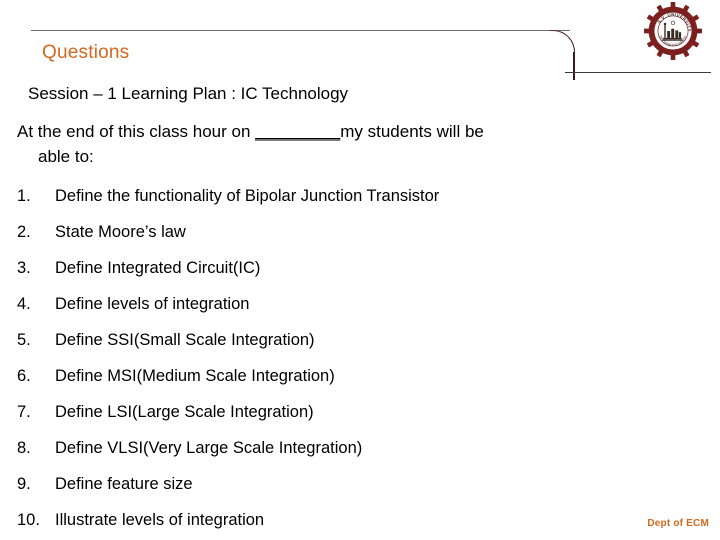  I want to click on header-bottom-rule, so click(638, 72).